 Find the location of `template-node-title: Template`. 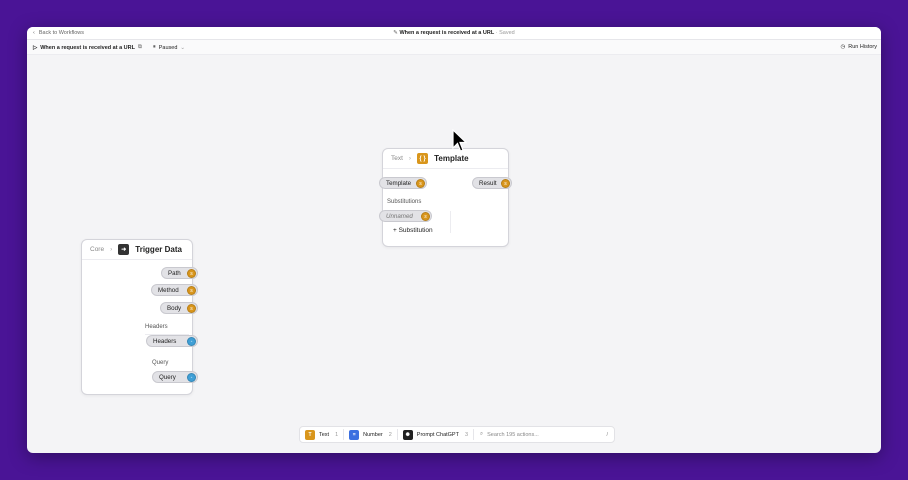

template-node-title: Template is located at coordinates (451, 158).